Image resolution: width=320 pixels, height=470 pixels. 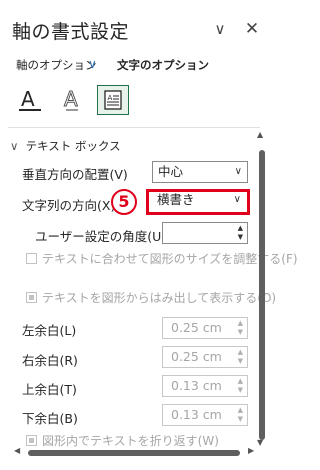 What do you see at coordinates (31, 258) in the screenshot?
I see `autofit-checkbox` at bounding box center [31, 258].